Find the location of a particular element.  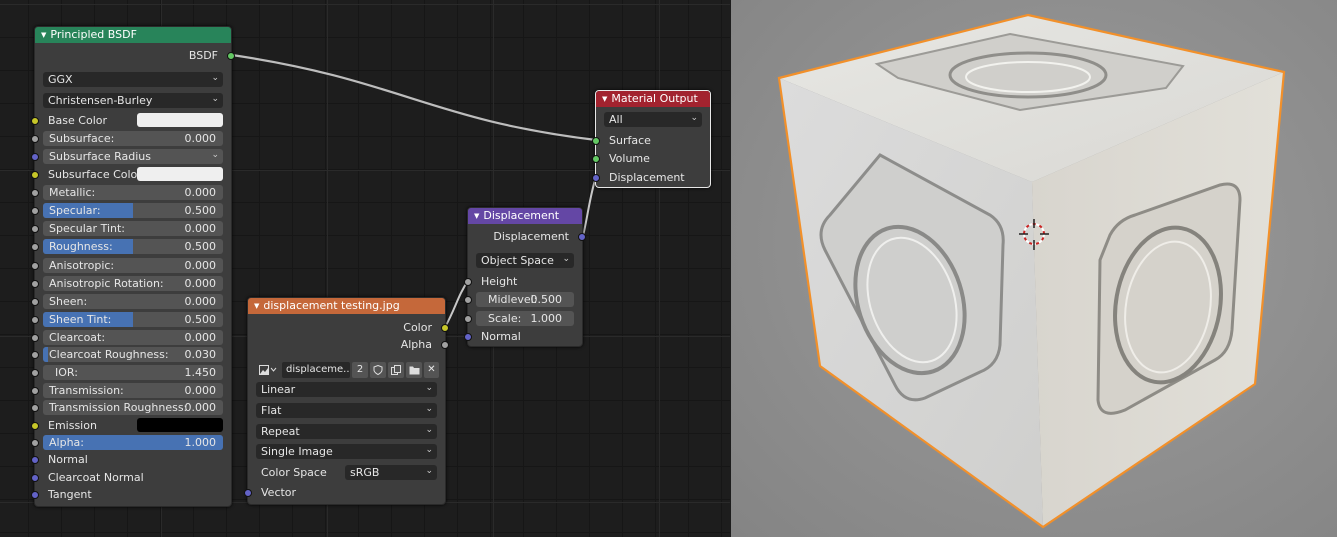

value-slider: Sheen Tint: 0.500 is located at coordinates (133, 319).